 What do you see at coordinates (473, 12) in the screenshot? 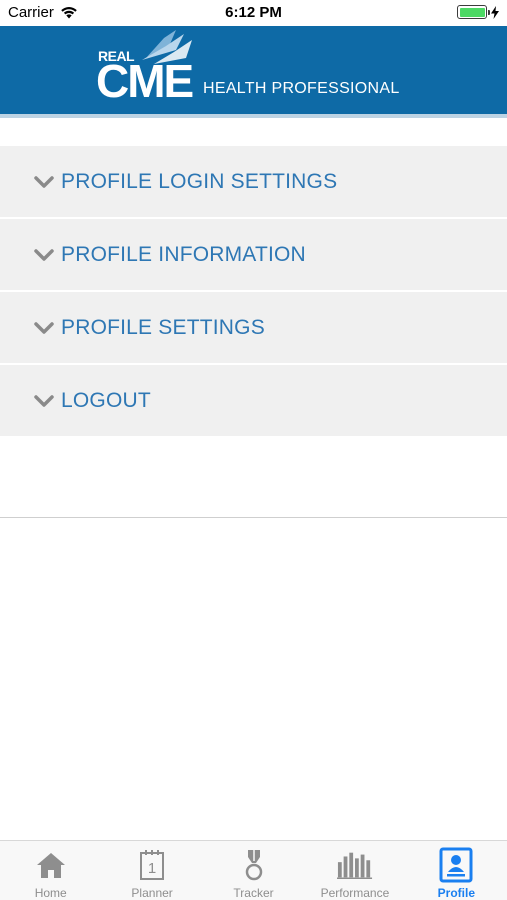
I see `battery-icon` at bounding box center [473, 12].